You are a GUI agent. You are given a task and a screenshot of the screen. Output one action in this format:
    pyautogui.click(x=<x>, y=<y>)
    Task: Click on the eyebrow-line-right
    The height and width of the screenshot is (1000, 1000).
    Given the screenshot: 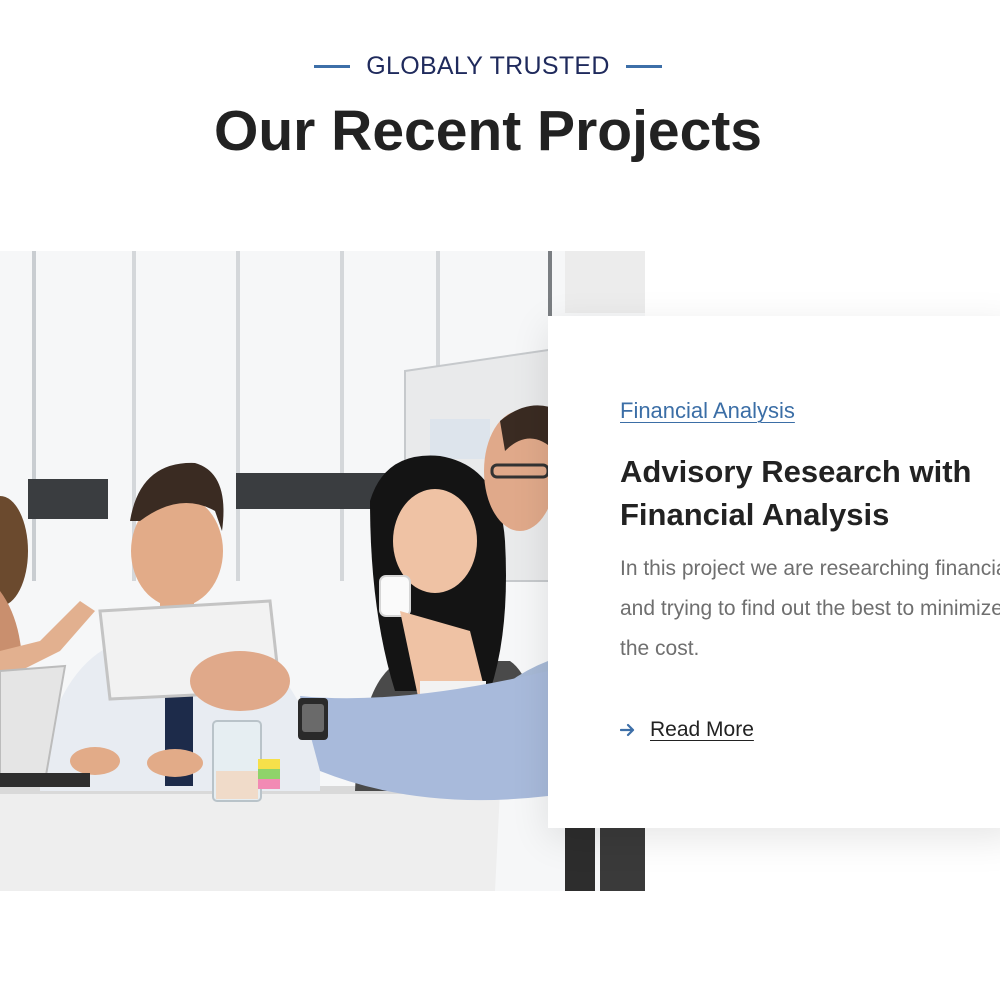 What is the action you would take?
    pyautogui.click(x=643, y=66)
    